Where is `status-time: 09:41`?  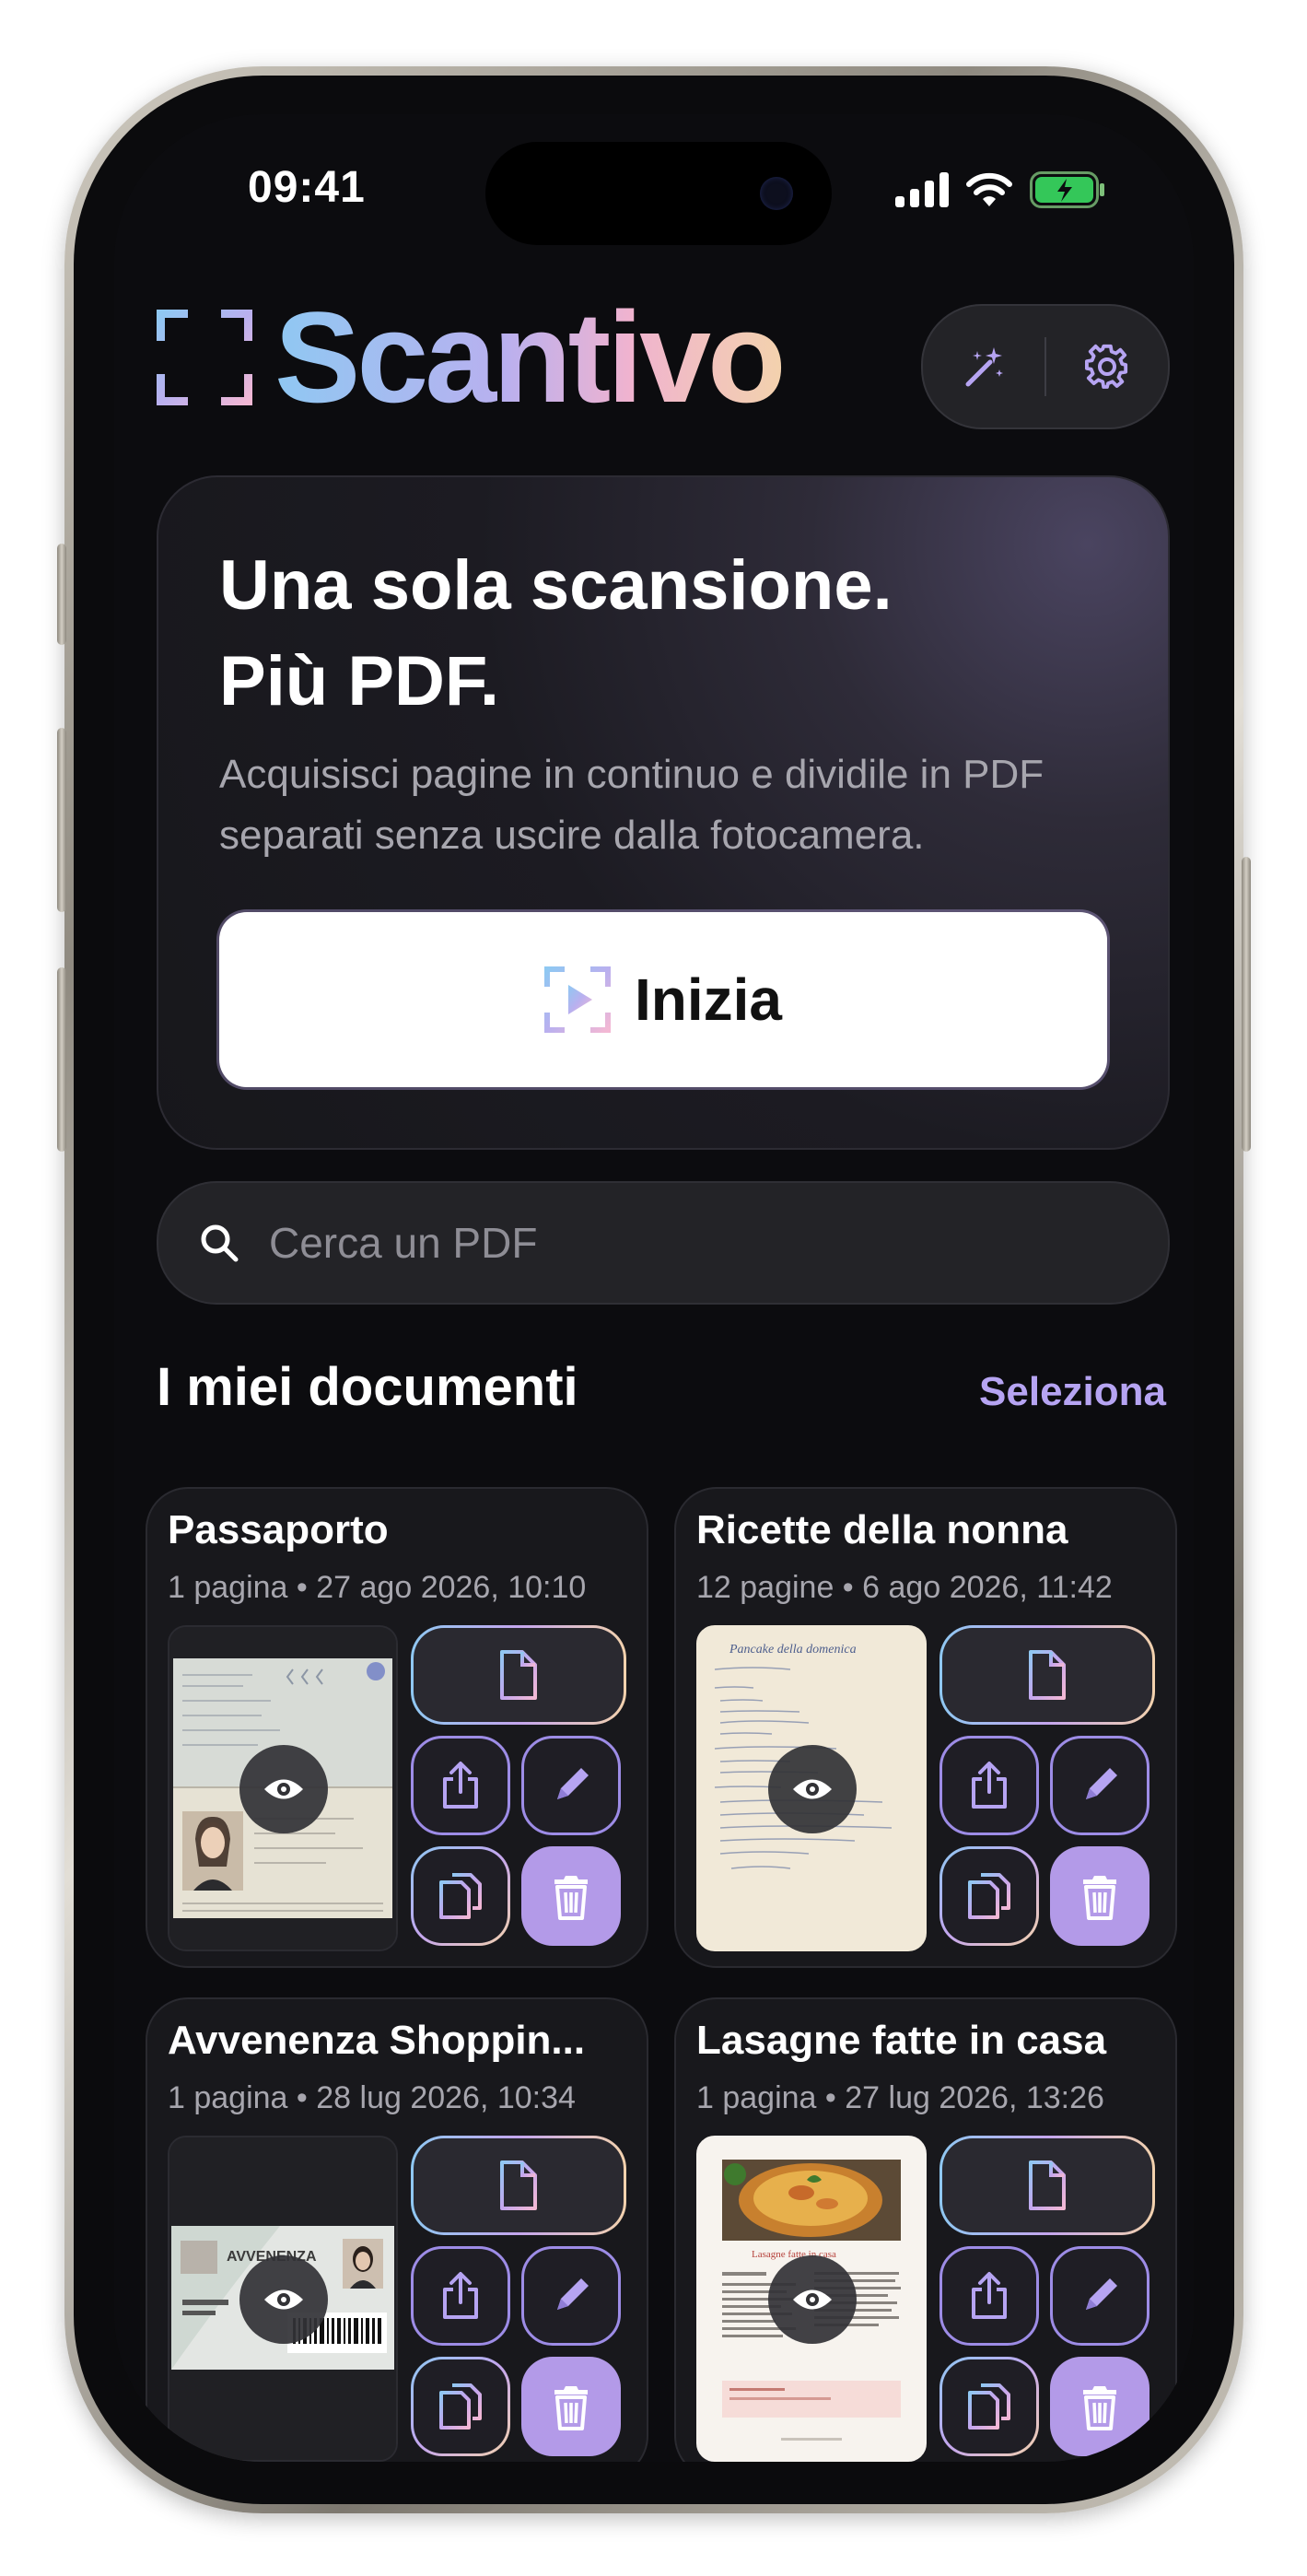 status-time: 09:41 is located at coordinates (307, 187).